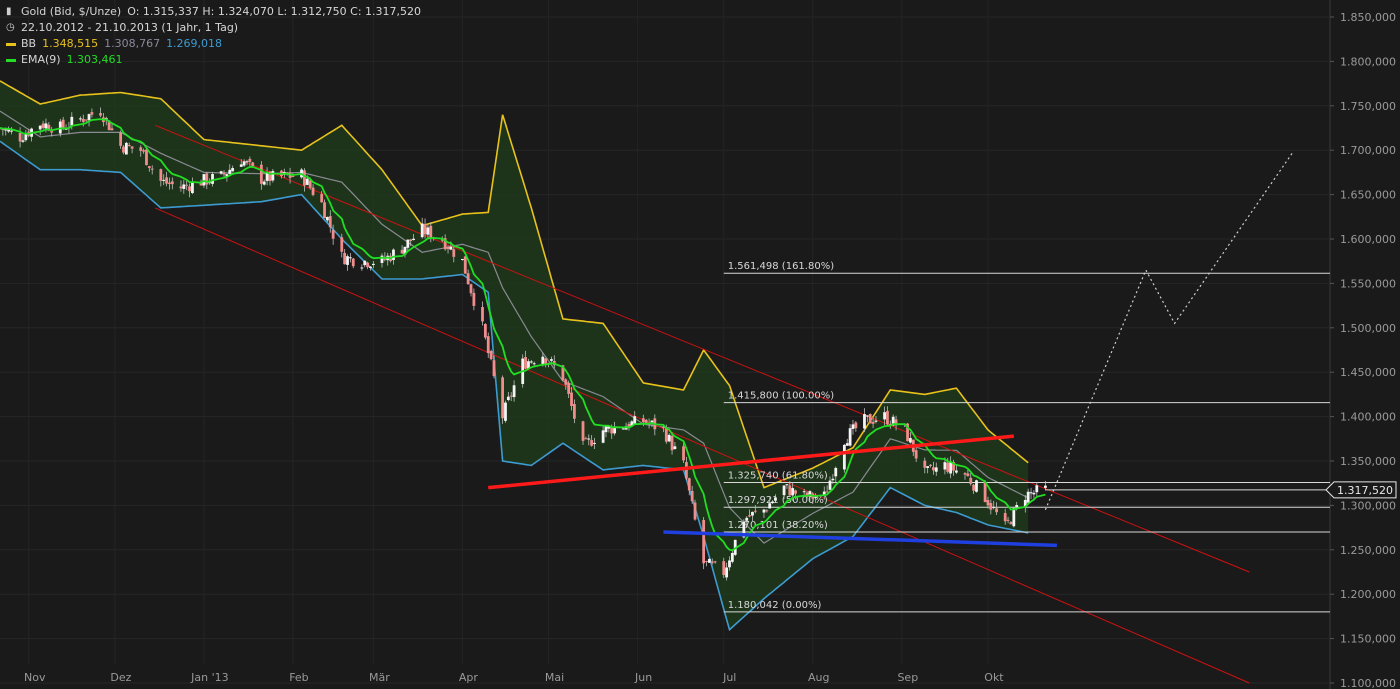 The height and width of the screenshot is (689, 1400). I want to click on x-tick-label: Sep, so click(907, 677).